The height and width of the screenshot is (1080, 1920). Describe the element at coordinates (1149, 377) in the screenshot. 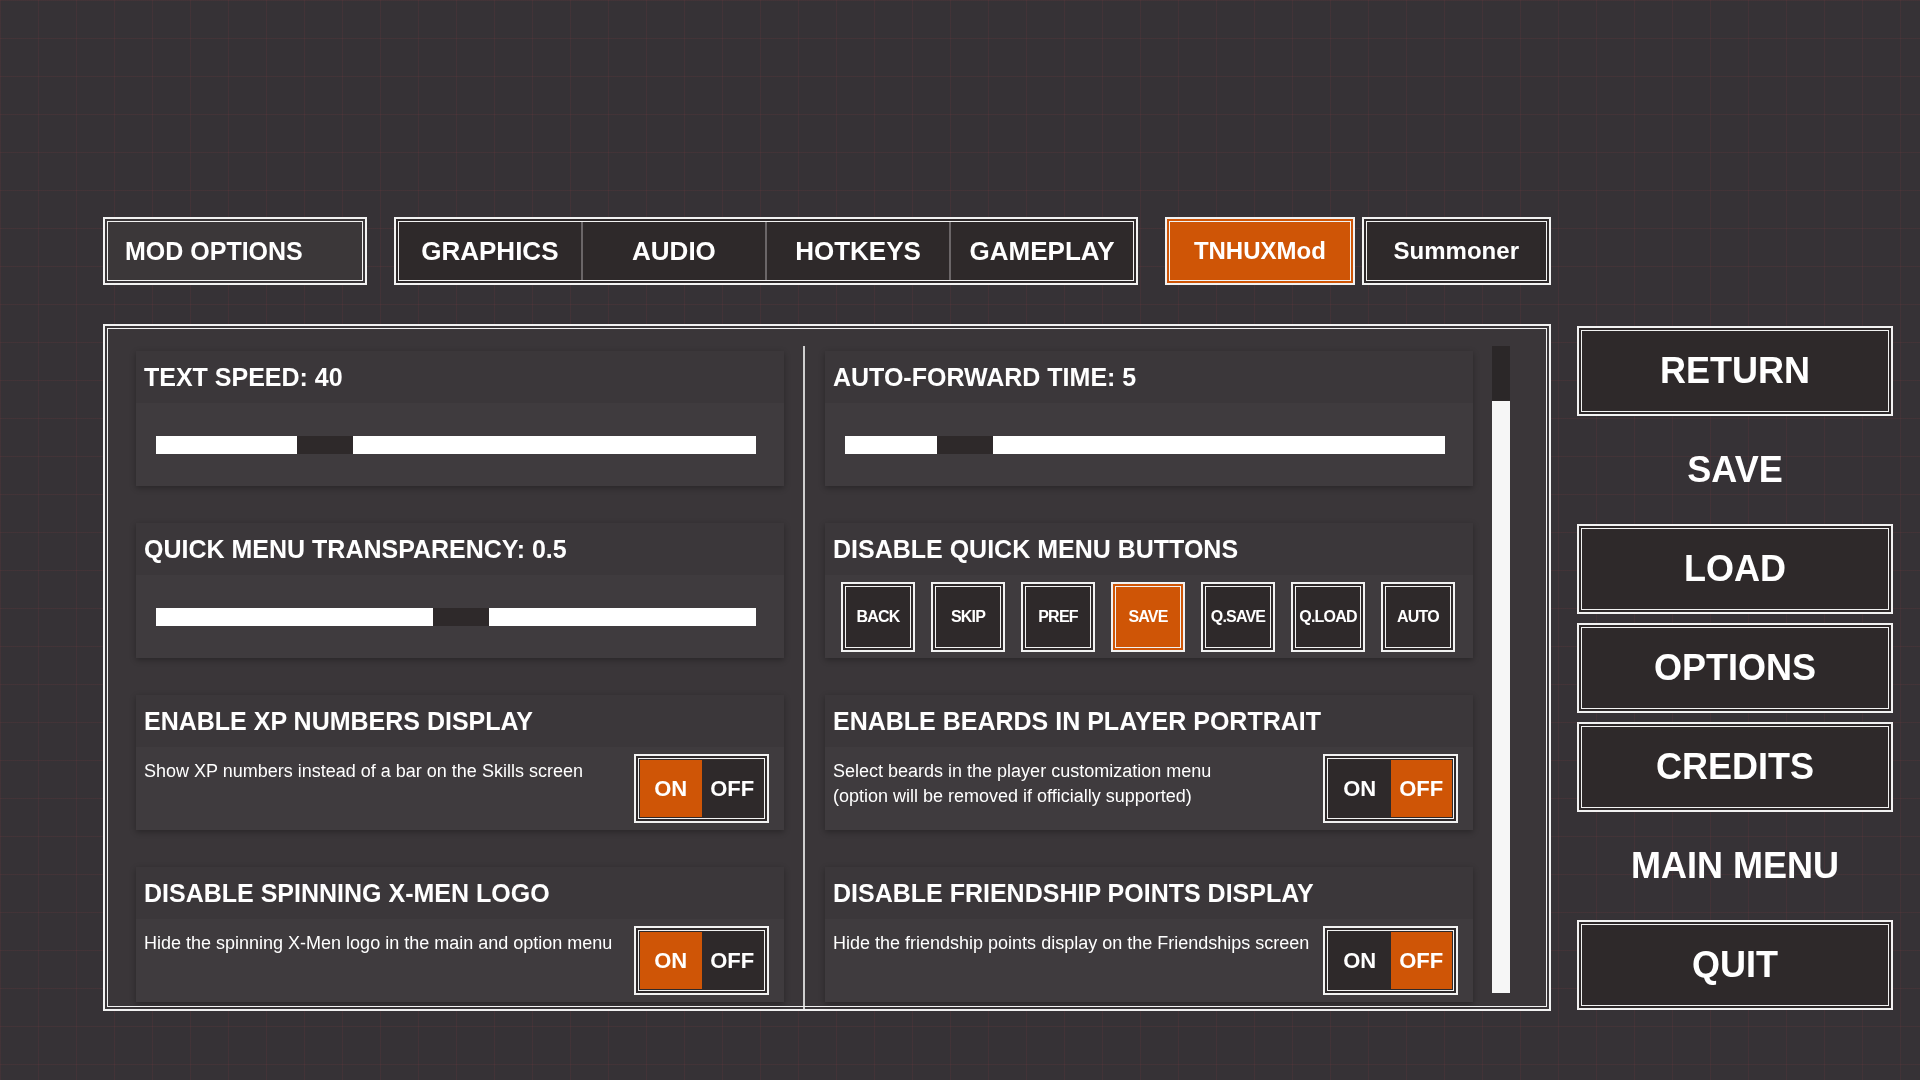

I see `option-title: AUTO-FORWARD TIME: 5` at that location.